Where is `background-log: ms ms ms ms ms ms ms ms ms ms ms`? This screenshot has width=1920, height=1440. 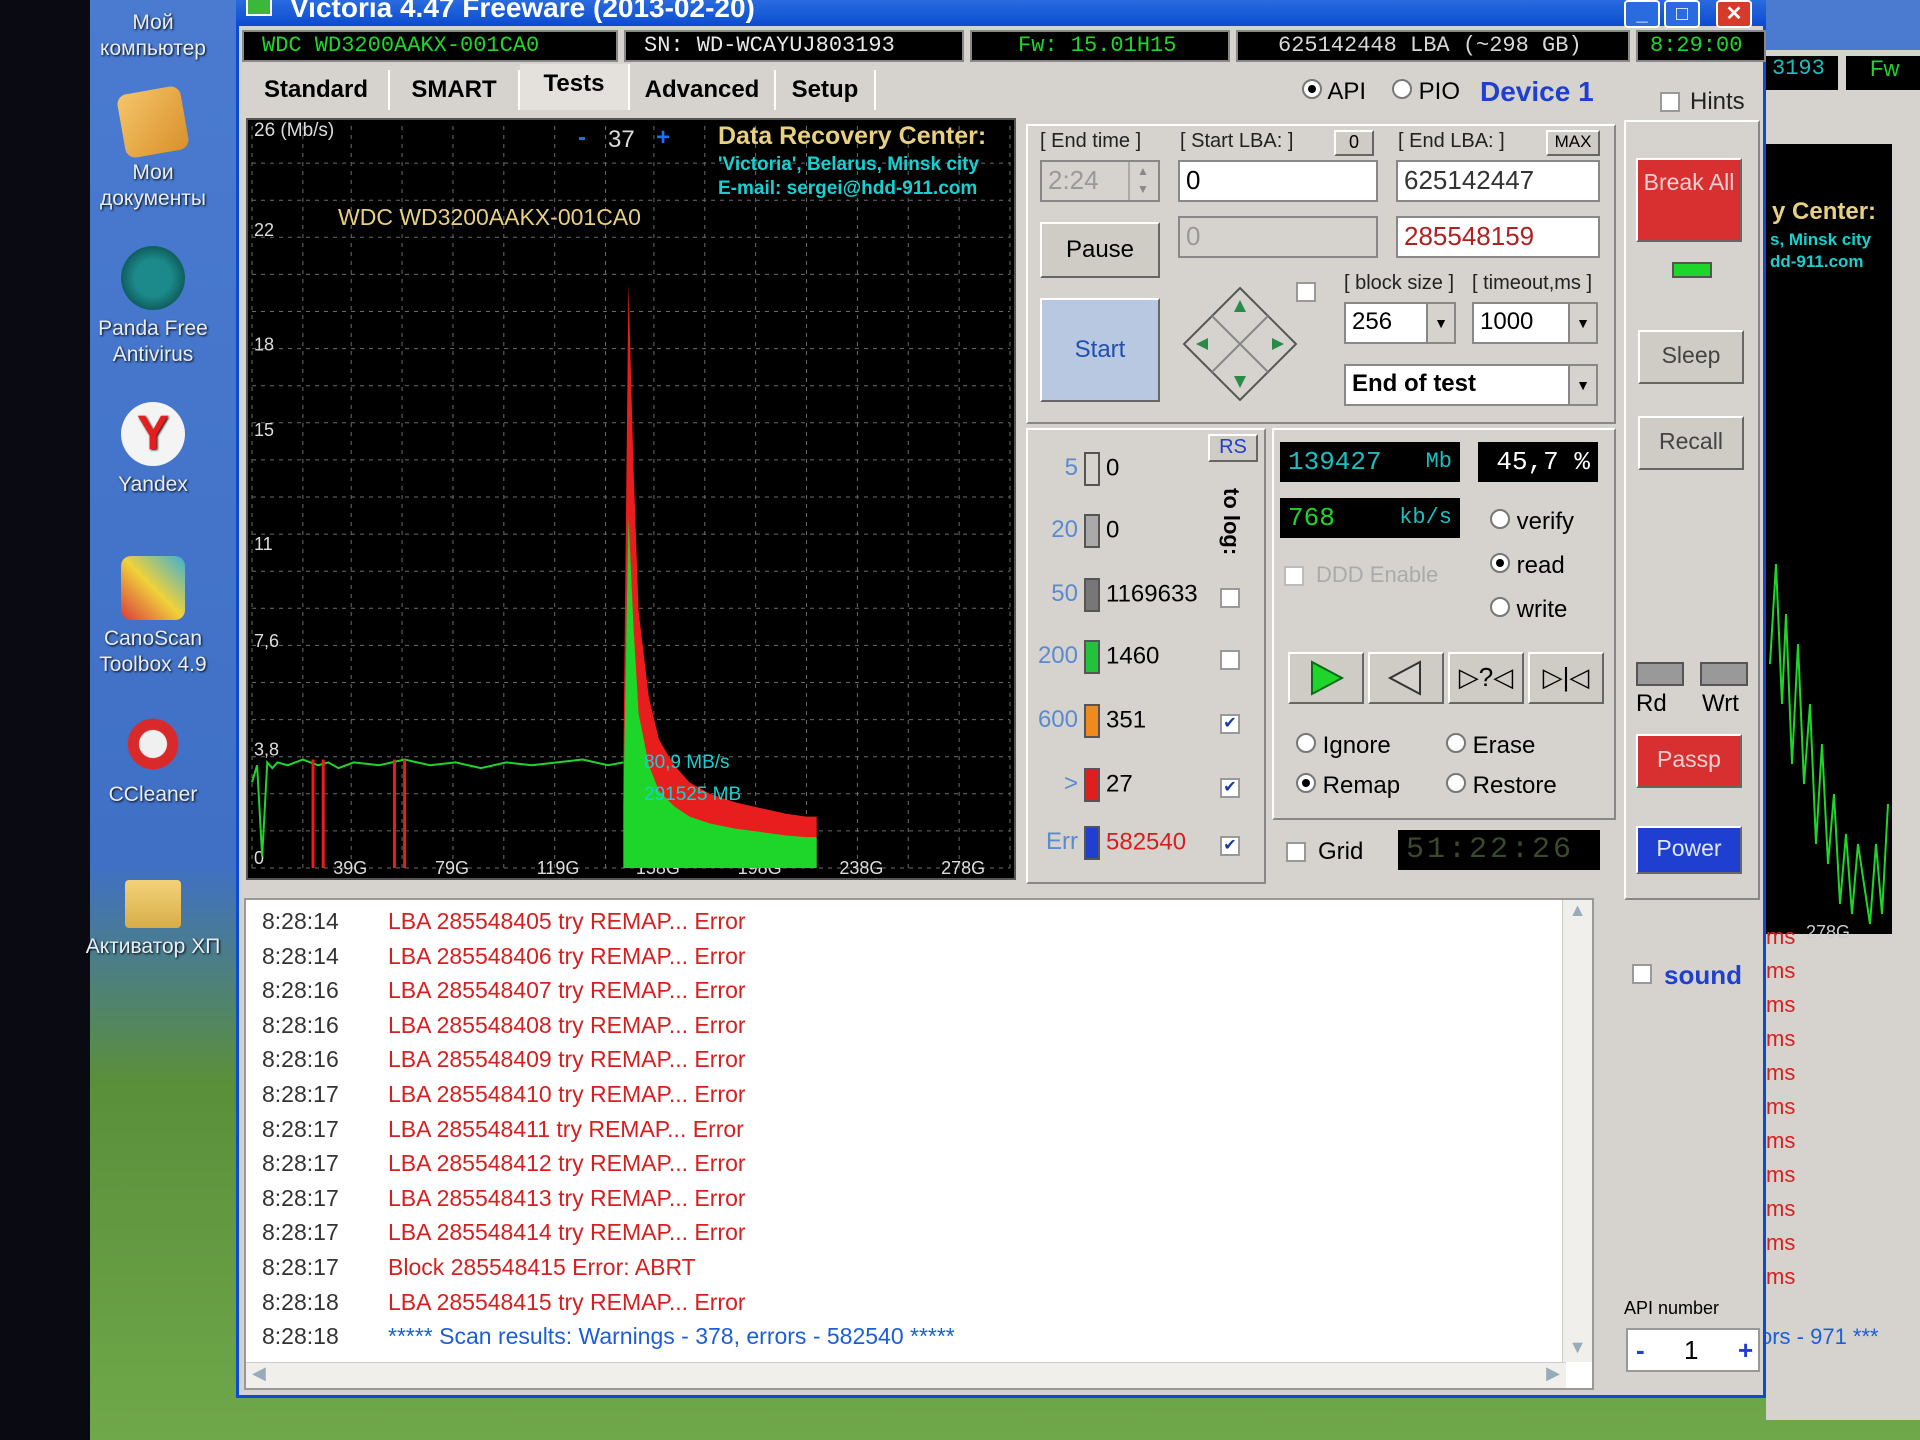 background-log: ms ms ms ms ms ms ms ms ms ms ms is located at coordinates (1806, 1120).